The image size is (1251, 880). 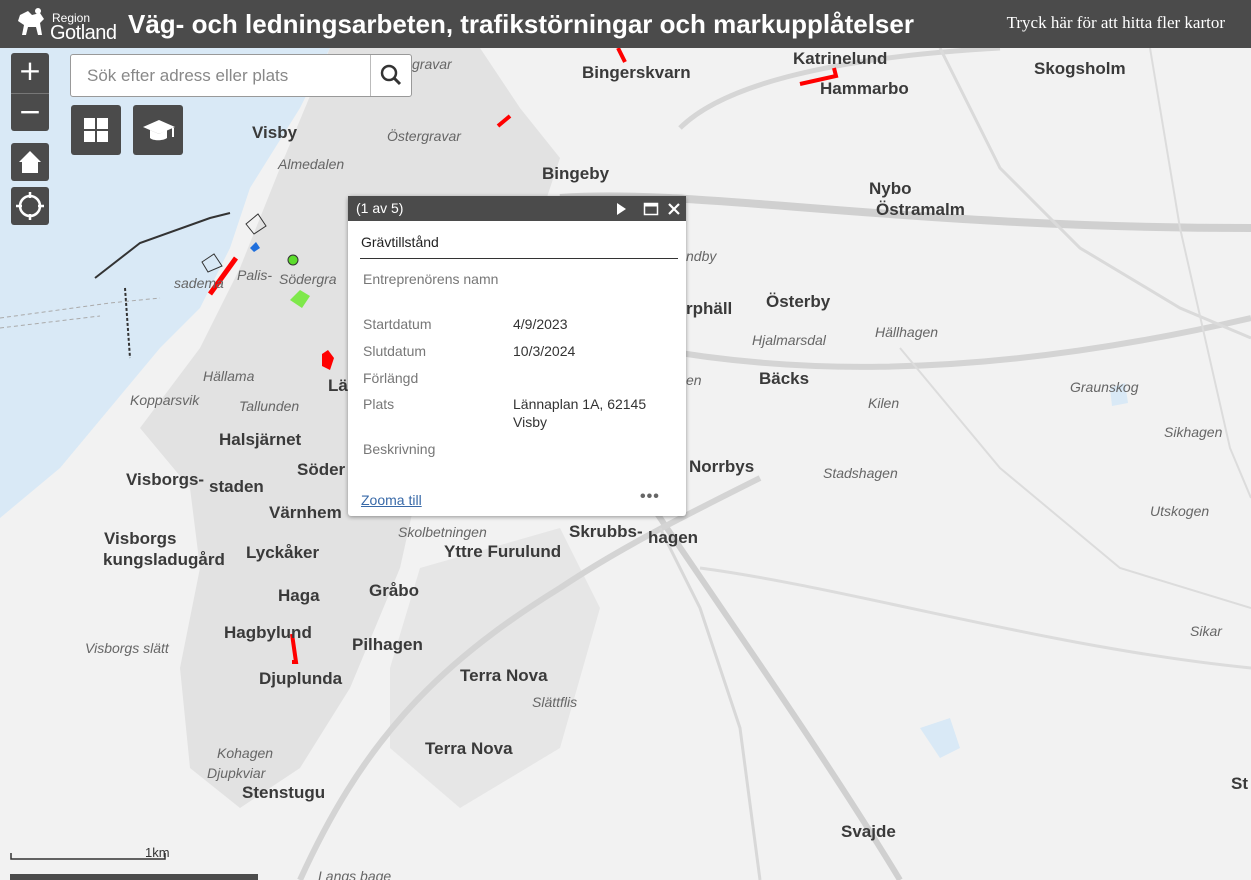 I want to click on locate-button, so click(x=30, y=206).